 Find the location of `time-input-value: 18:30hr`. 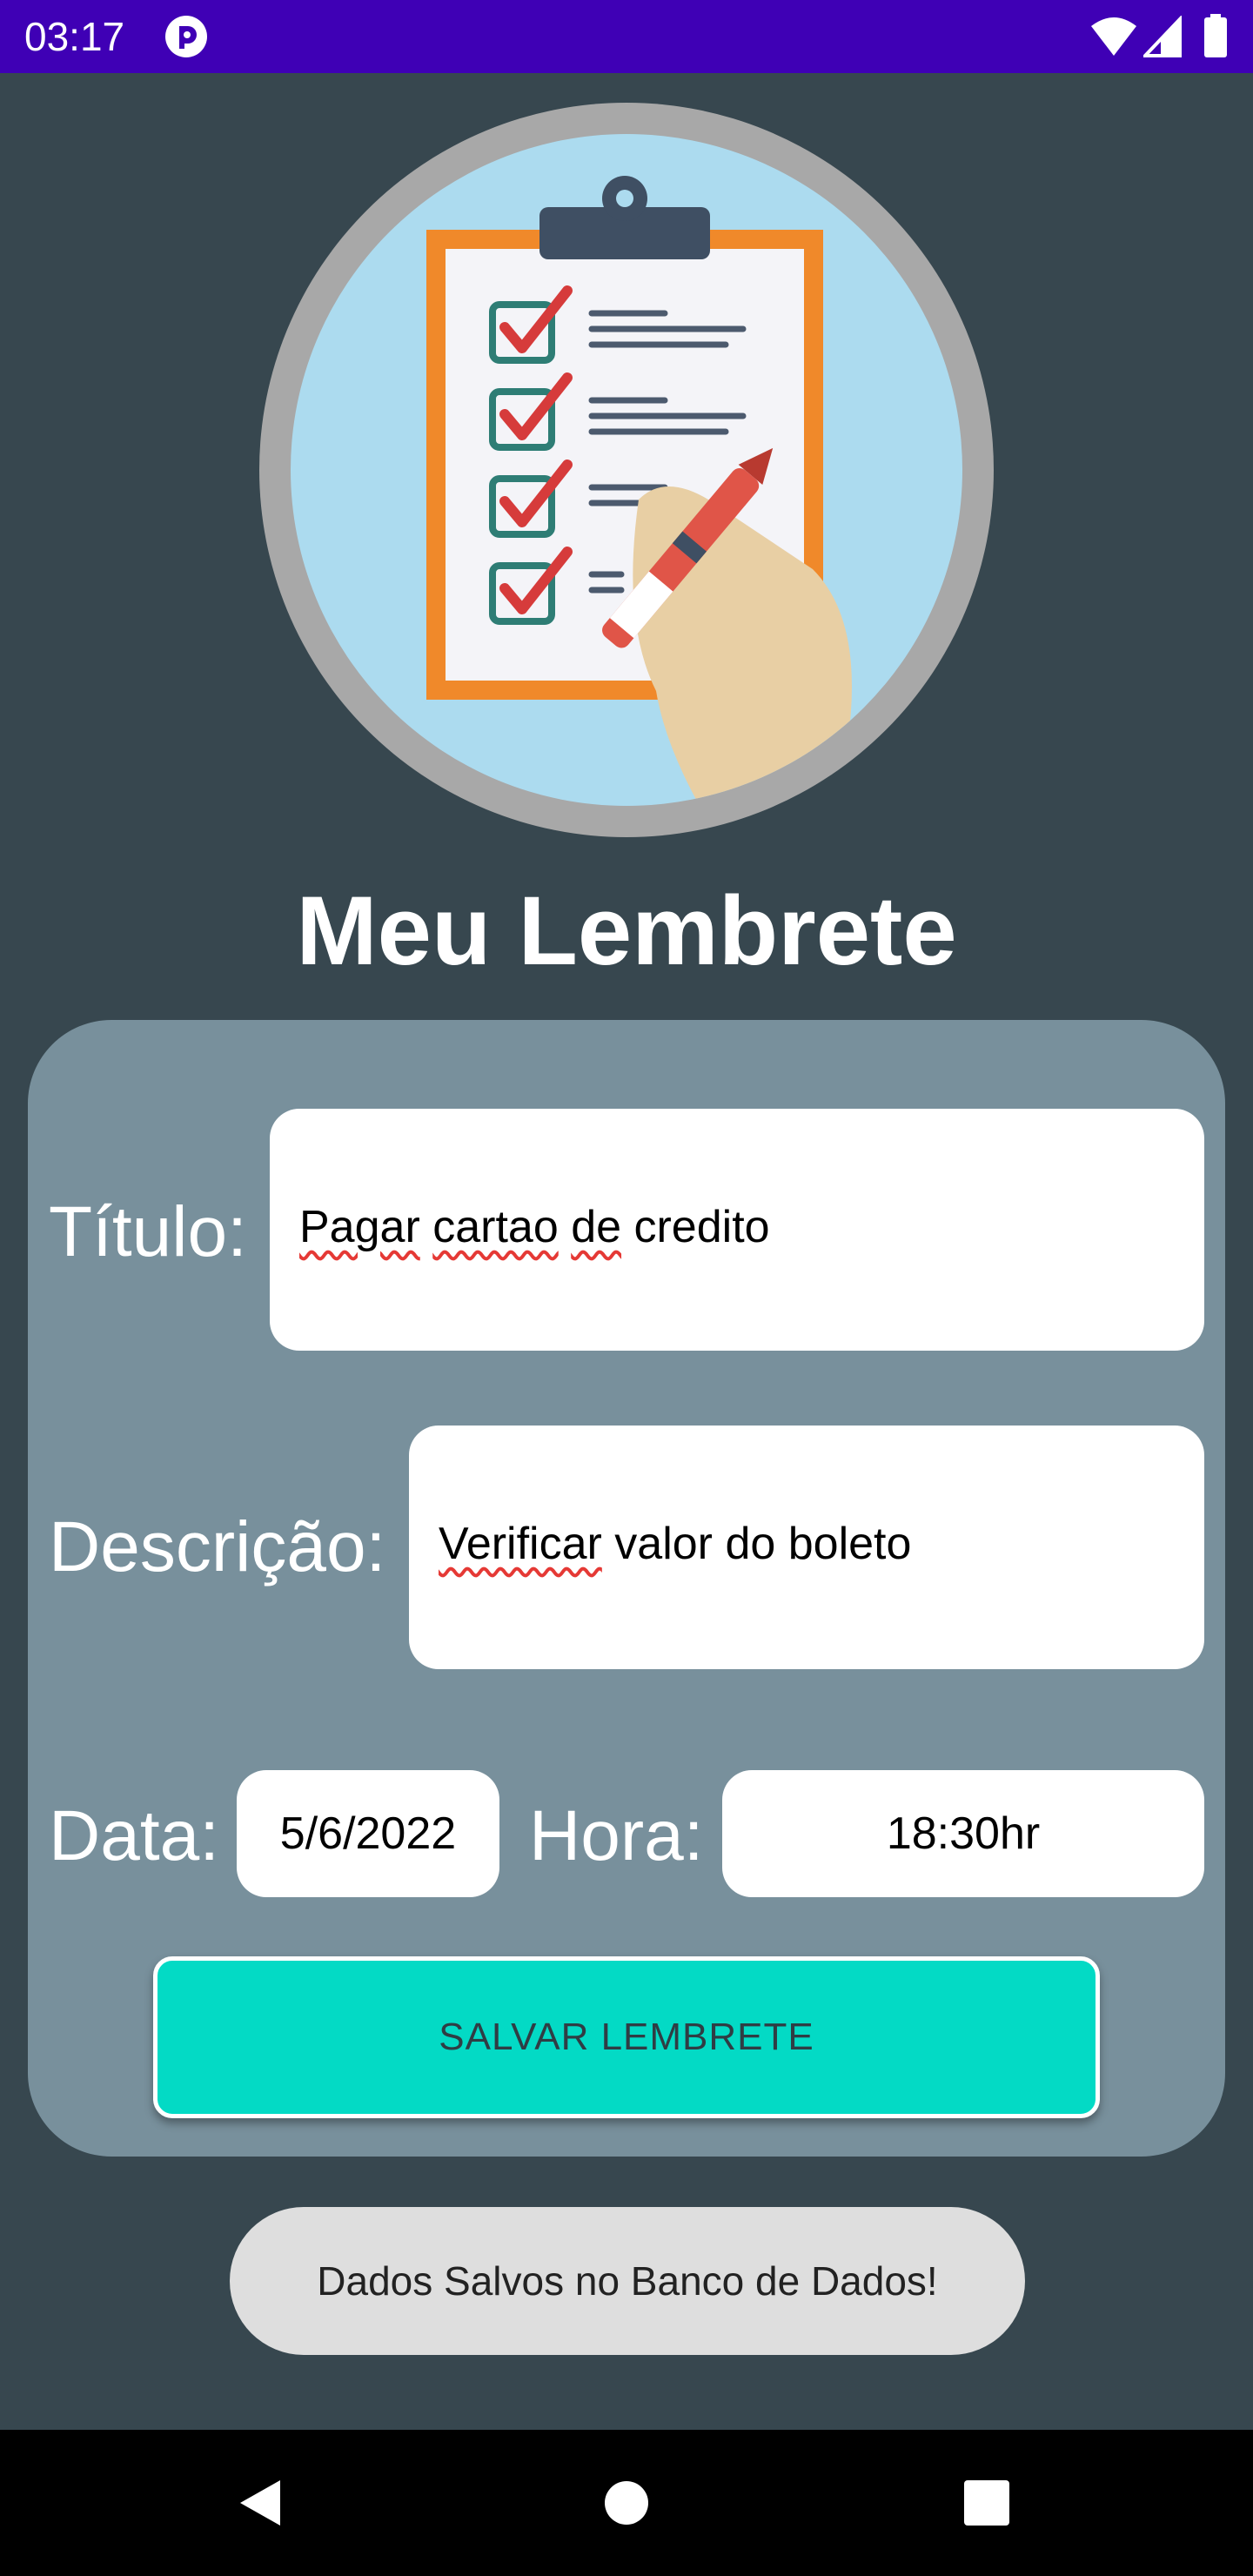

time-input-value: 18:30hr is located at coordinates (963, 1833).